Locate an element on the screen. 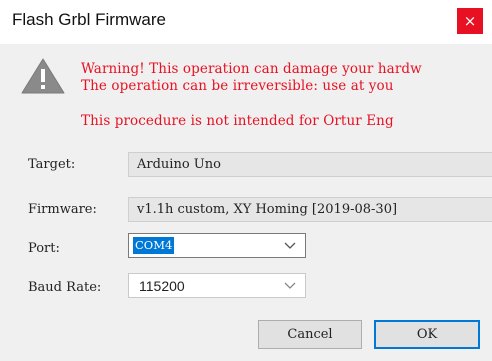  dialog-title: Flash Grbl Firmware is located at coordinates (89, 19).